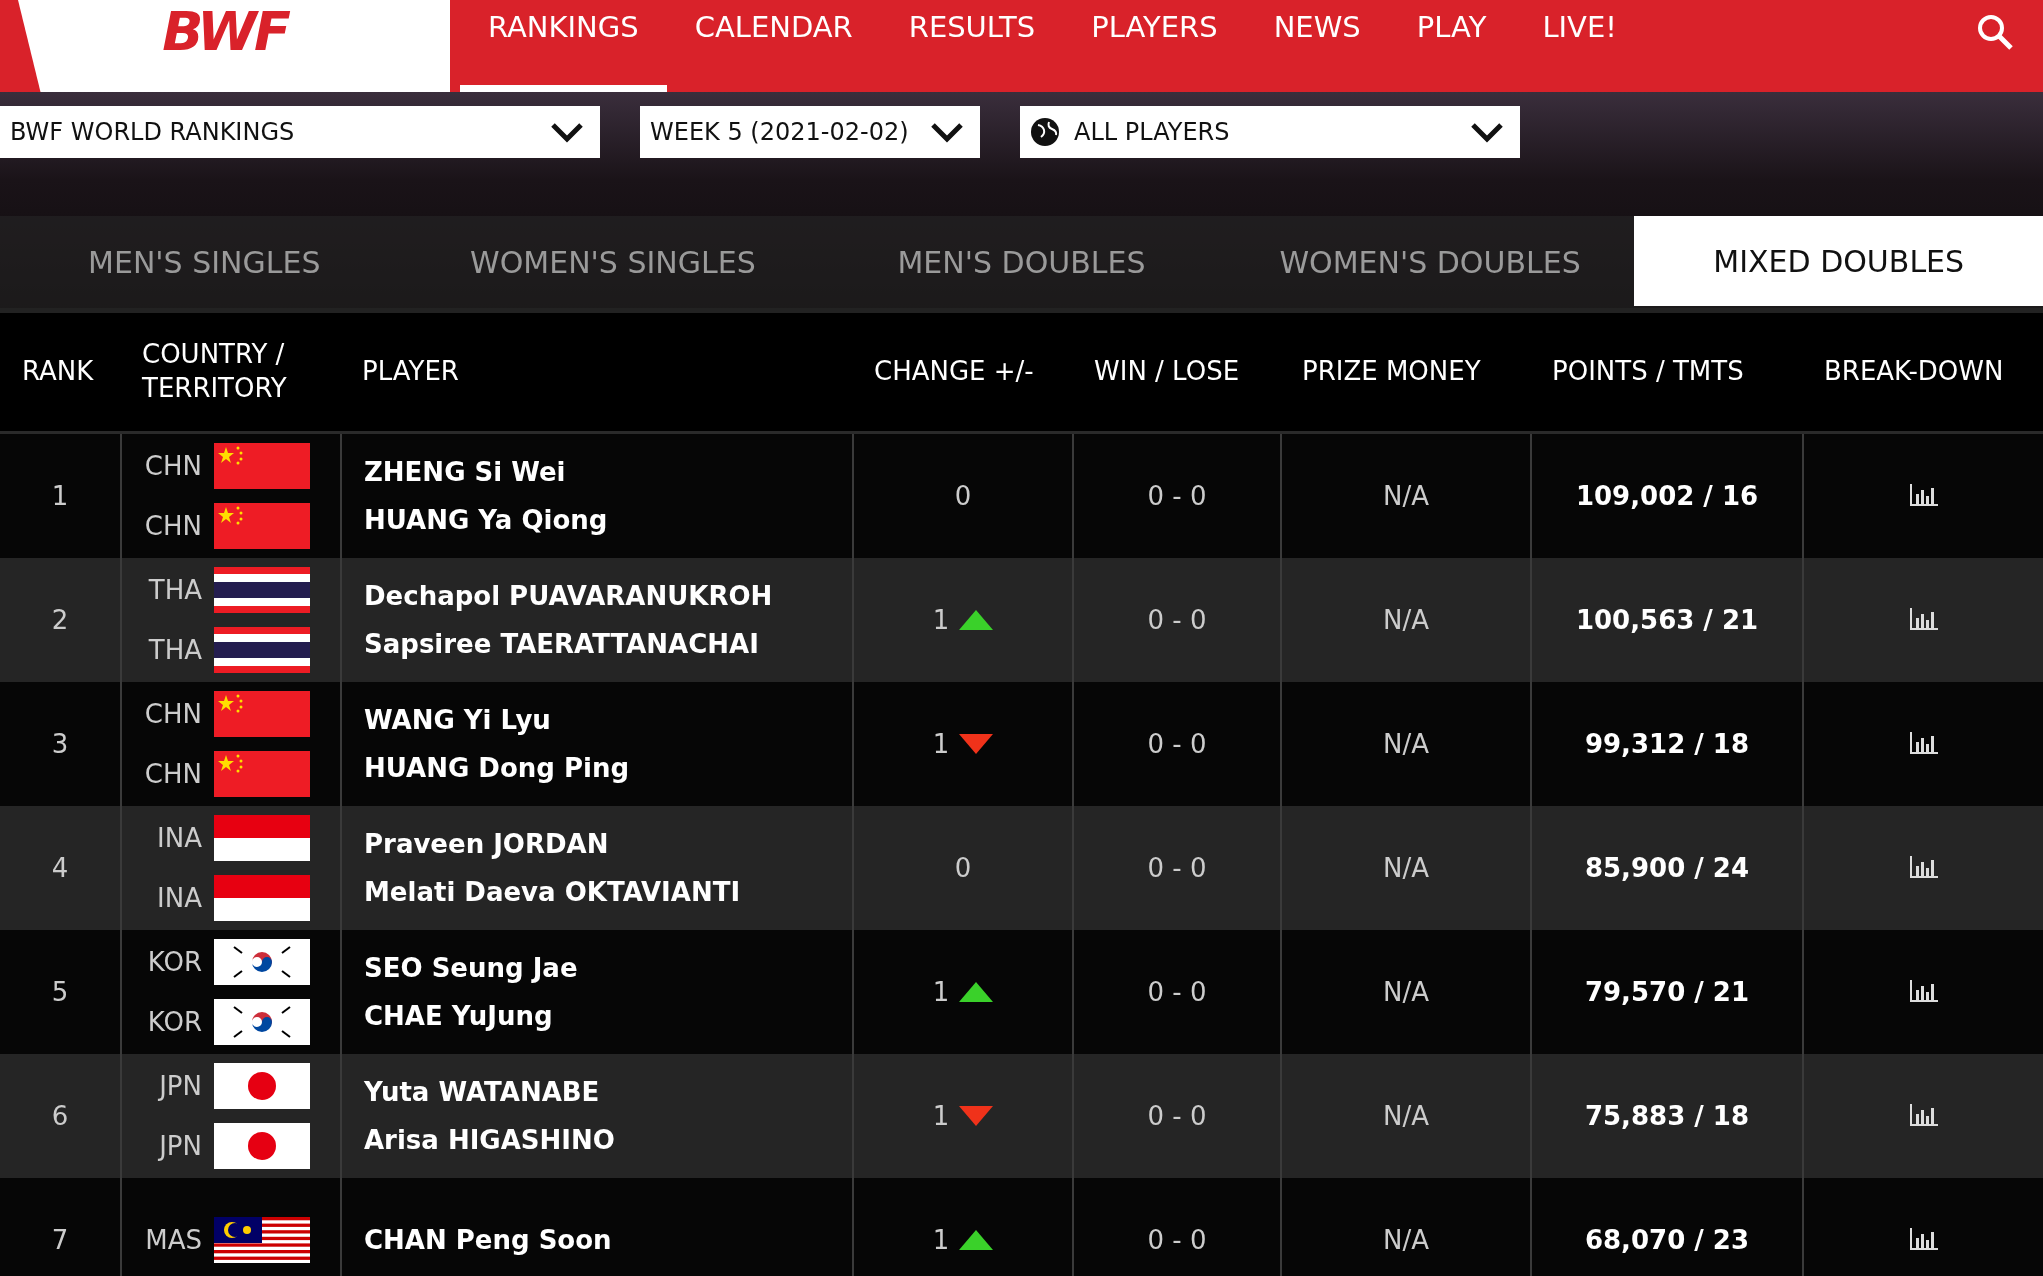 This screenshot has width=2043, height=1276. Describe the element at coordinates (225, 31) in the screenshot. I see `logo: BWF` at that location.